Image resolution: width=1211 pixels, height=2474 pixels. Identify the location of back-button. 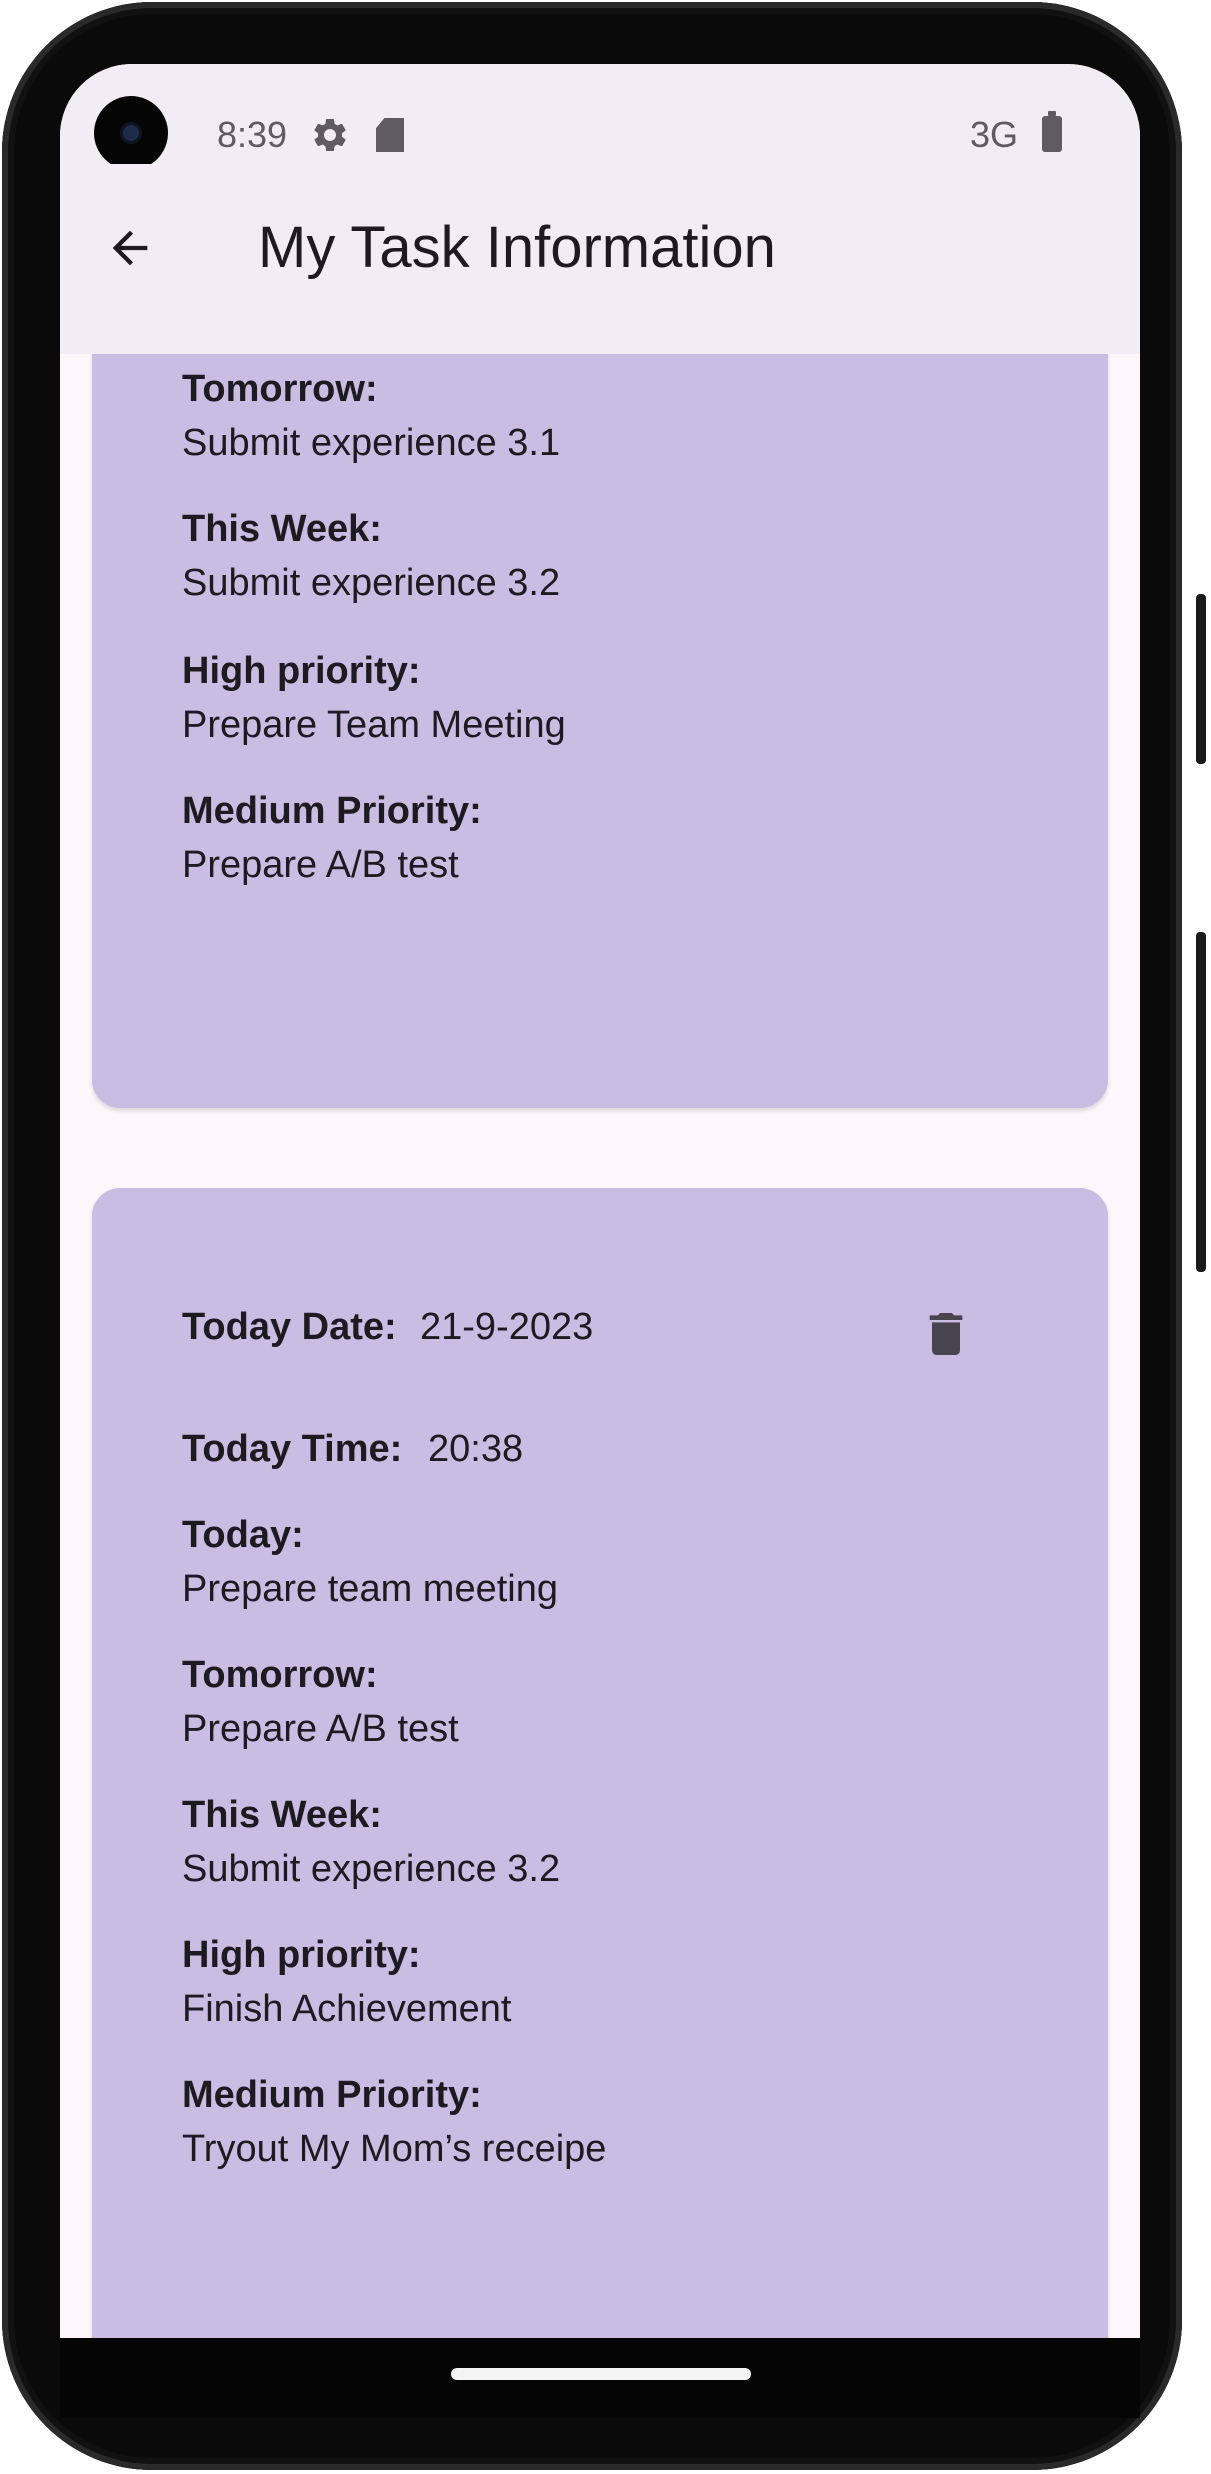
(130, 248).